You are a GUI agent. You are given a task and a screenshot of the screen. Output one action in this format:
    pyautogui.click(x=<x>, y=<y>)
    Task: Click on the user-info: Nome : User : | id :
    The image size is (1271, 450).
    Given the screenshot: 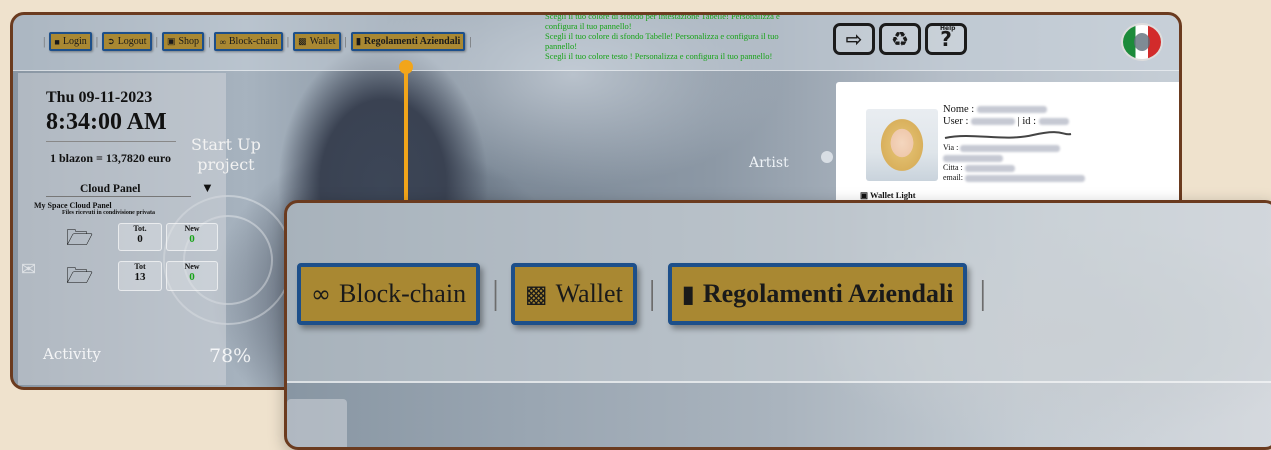 What is the action you would take?
    pyautogui.click(x=1006, y=116)
    